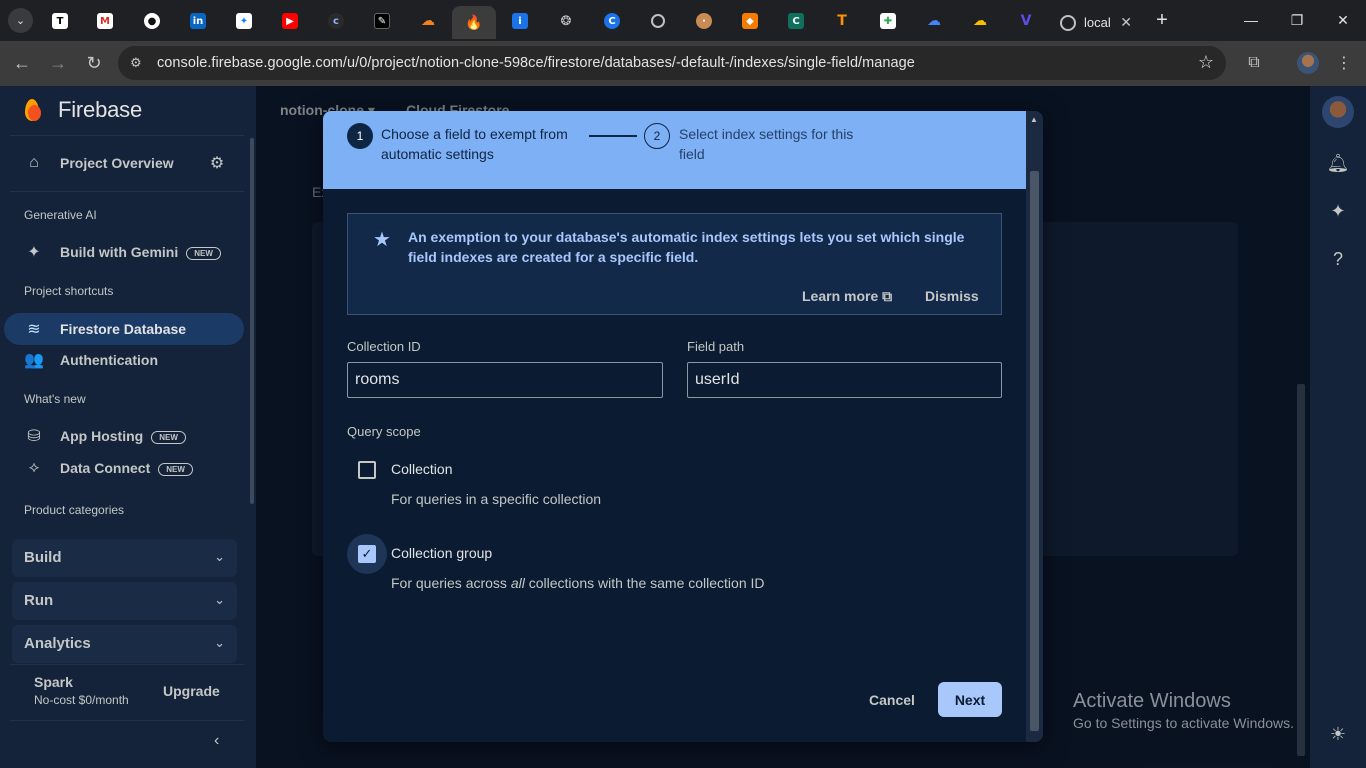 The image size is (1366, 768). Describe the element at coordinates (60, 21) in the screenshot. I see `tab-notion: T` at that location.